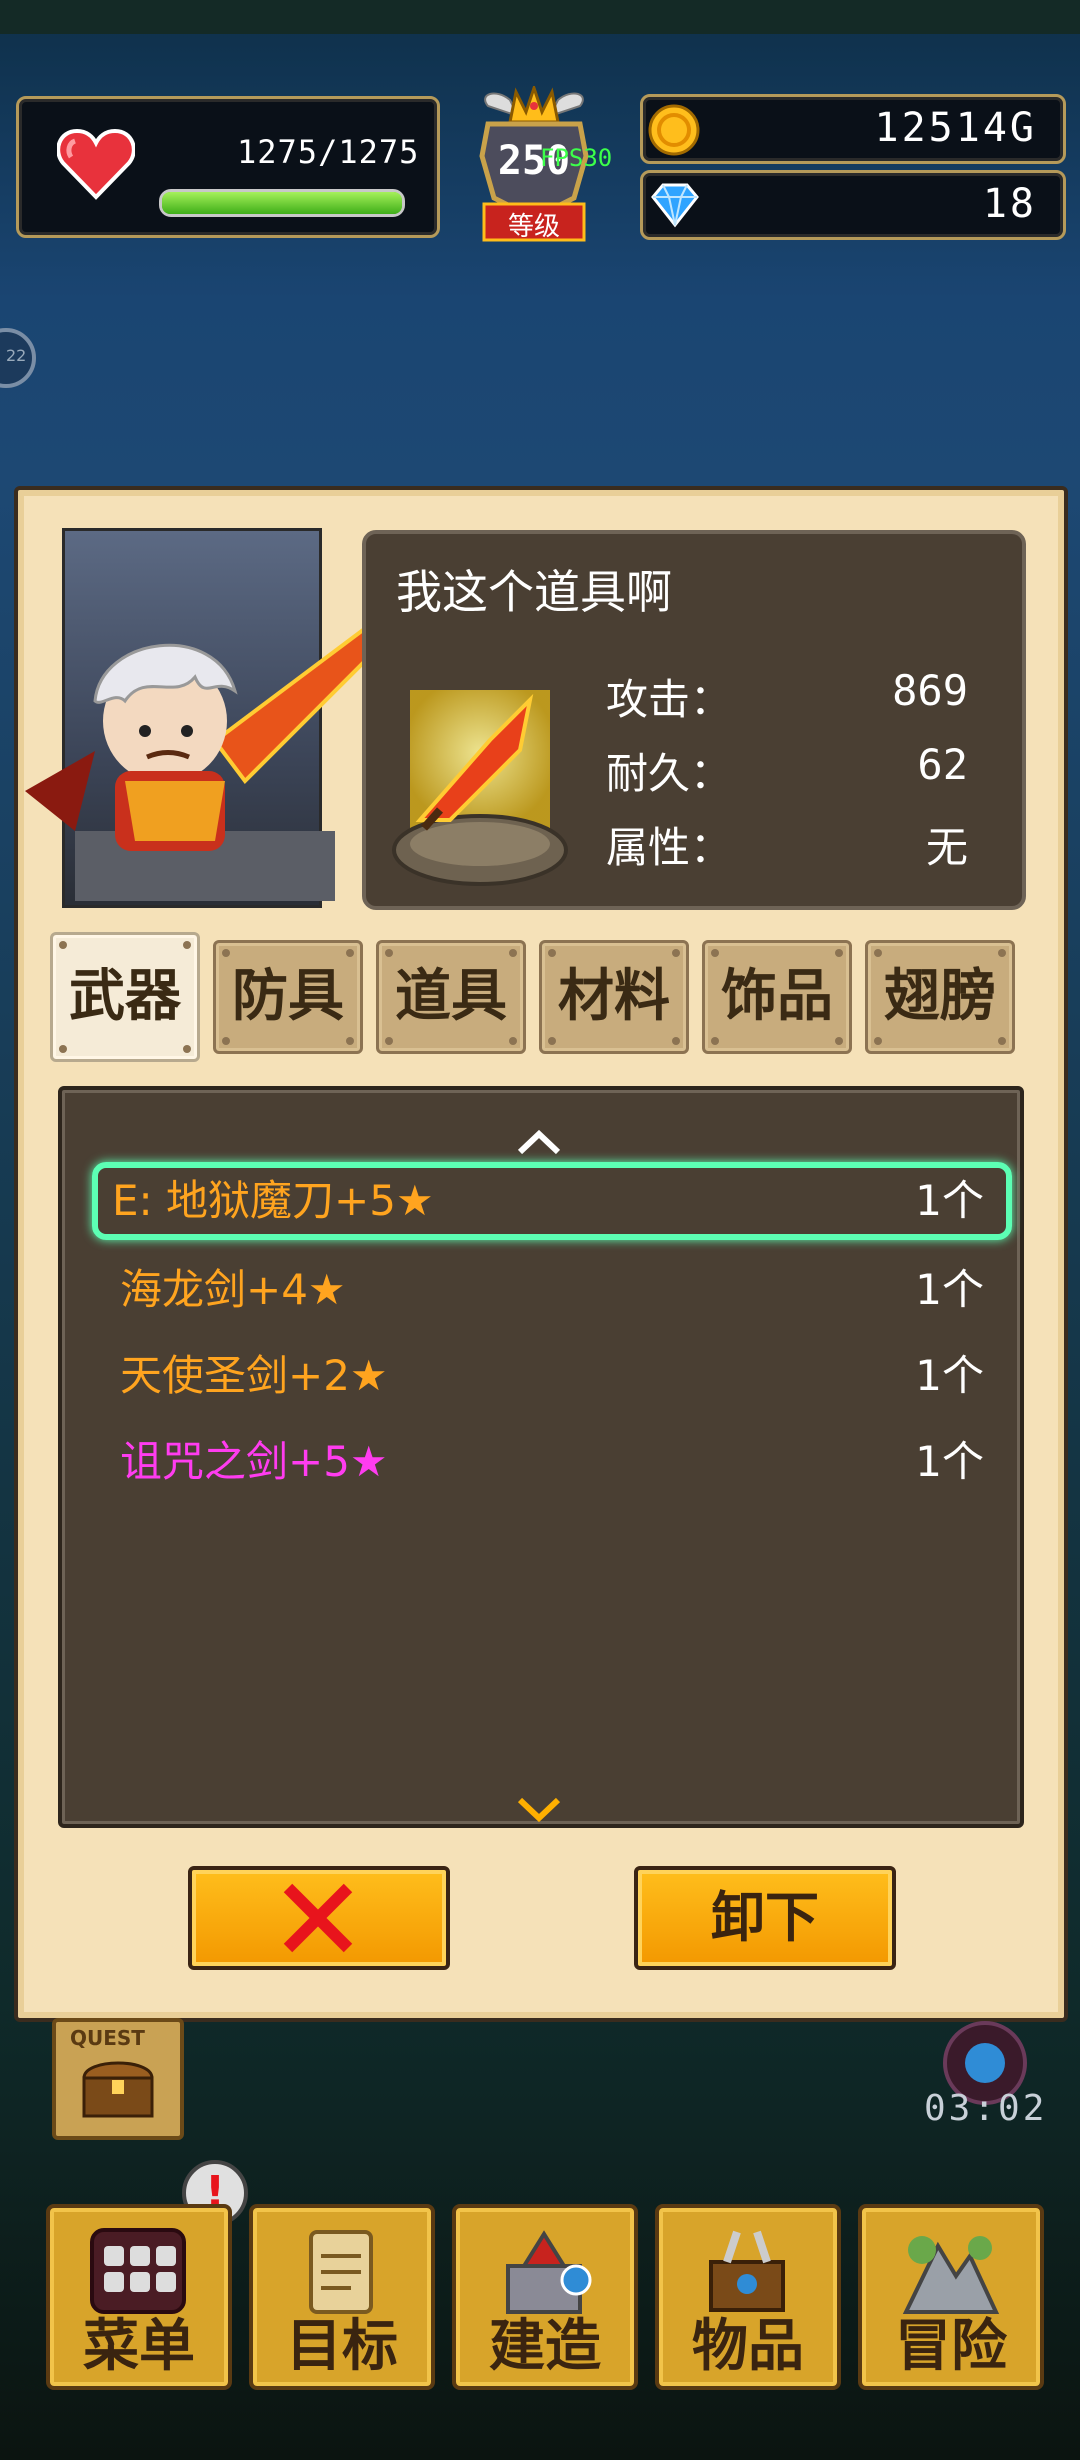  Describe the element at coordinates (534, 592) in the screenshot. I see `item-title: 我这个道具啊` at that location.